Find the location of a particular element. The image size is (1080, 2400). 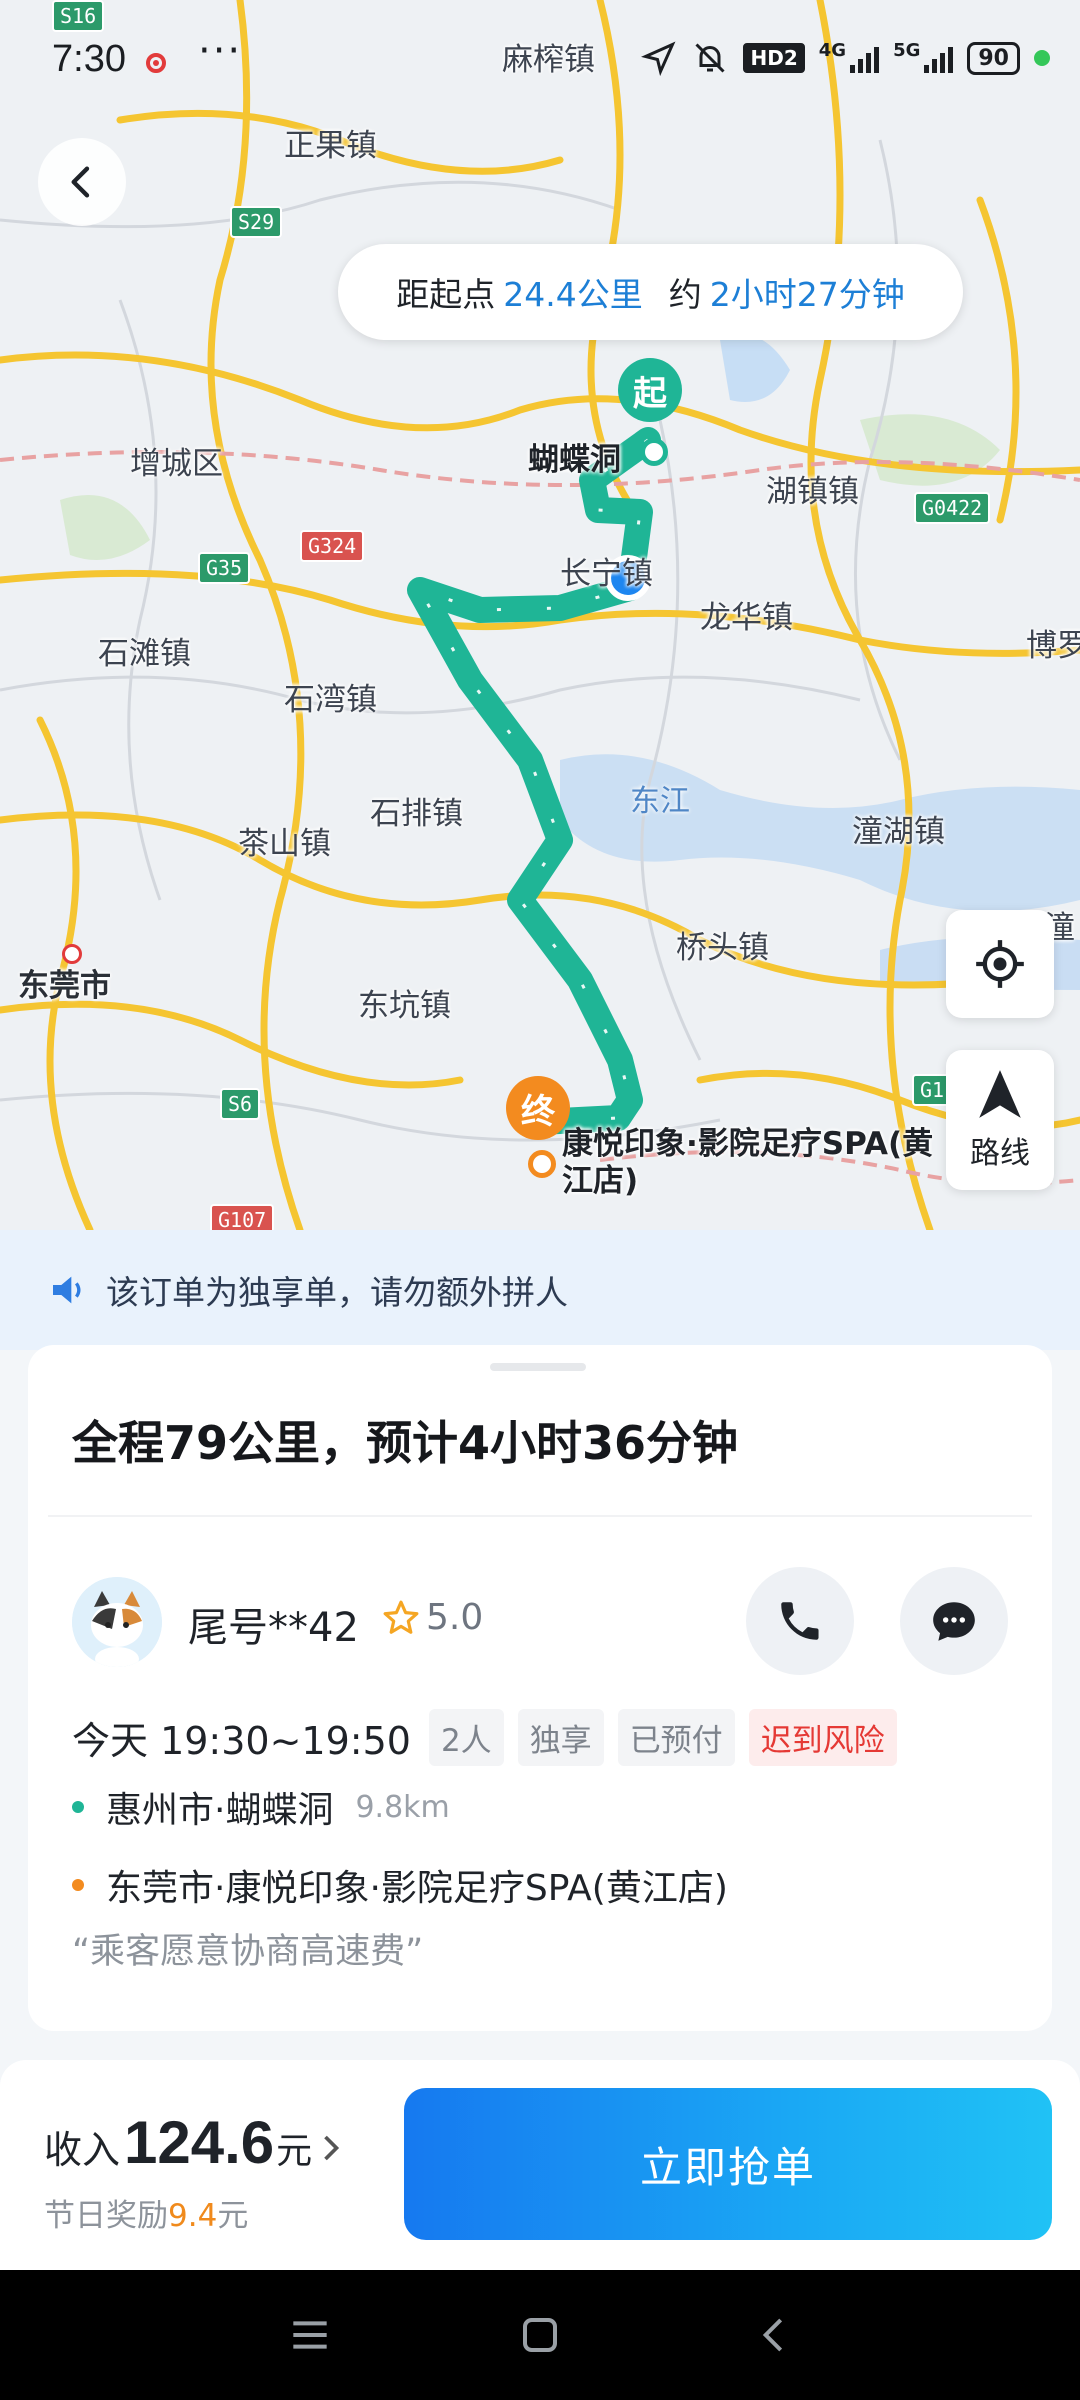

home-button is located at coordinates (540, 2335).